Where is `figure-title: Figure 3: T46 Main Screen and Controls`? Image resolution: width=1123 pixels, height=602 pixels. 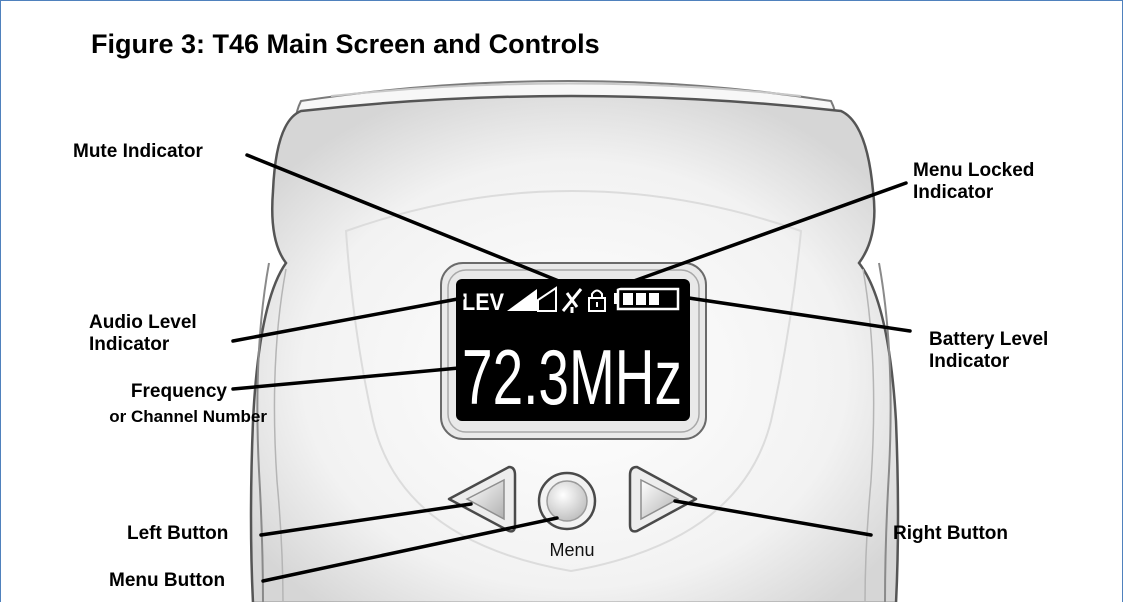 figure-title: Figure 3: T46 Main Screen and Controls is located at coordinates (345, 44).